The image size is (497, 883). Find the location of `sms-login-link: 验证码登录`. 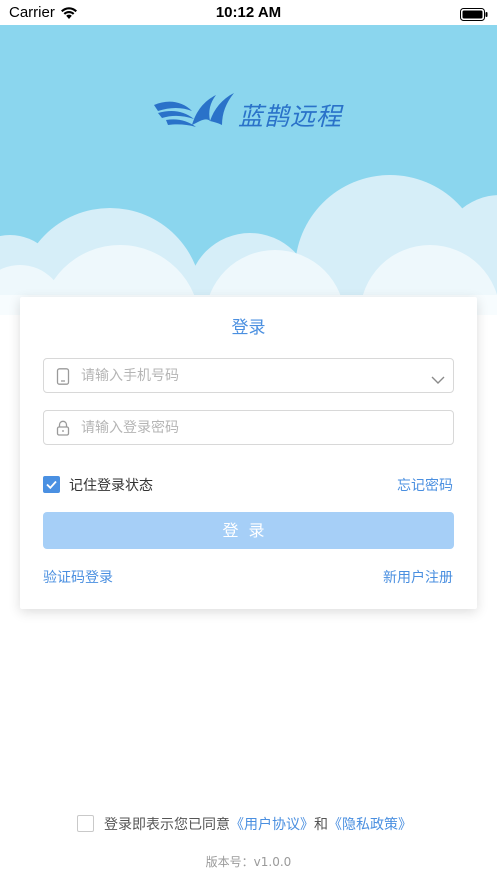

sms-login-link: 验证码登录 is located at coordinates (78, 577).